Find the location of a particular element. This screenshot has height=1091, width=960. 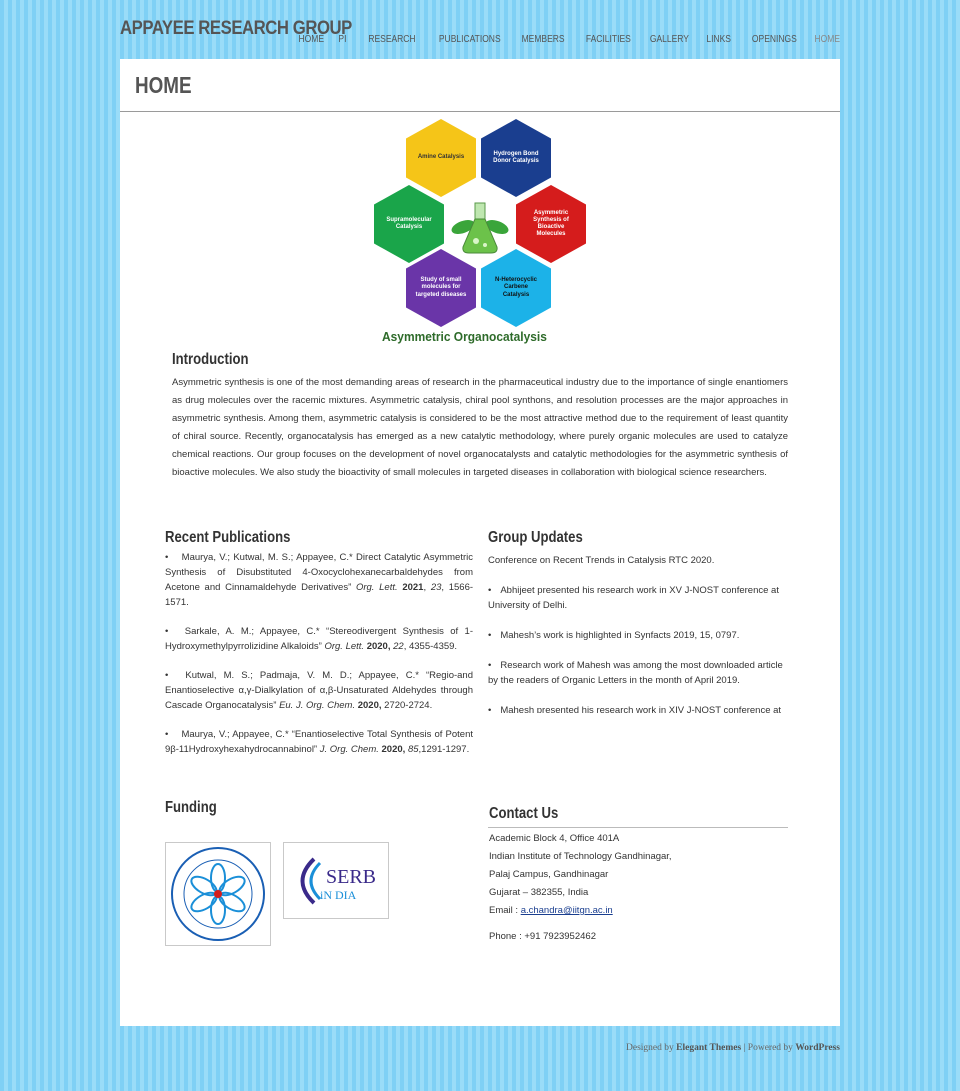

flask-icon is located at coordinates (480, 228).